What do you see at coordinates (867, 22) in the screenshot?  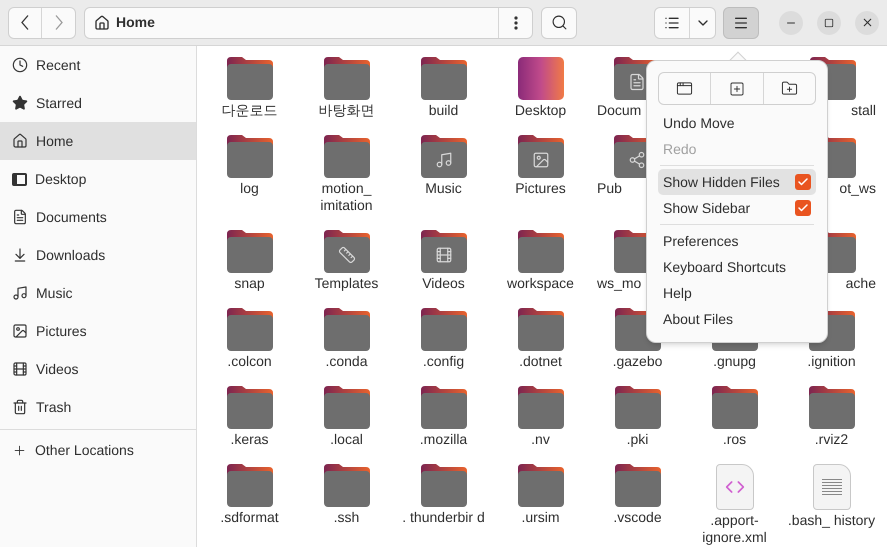 I see `close-button` at bounding box center [867, 22].